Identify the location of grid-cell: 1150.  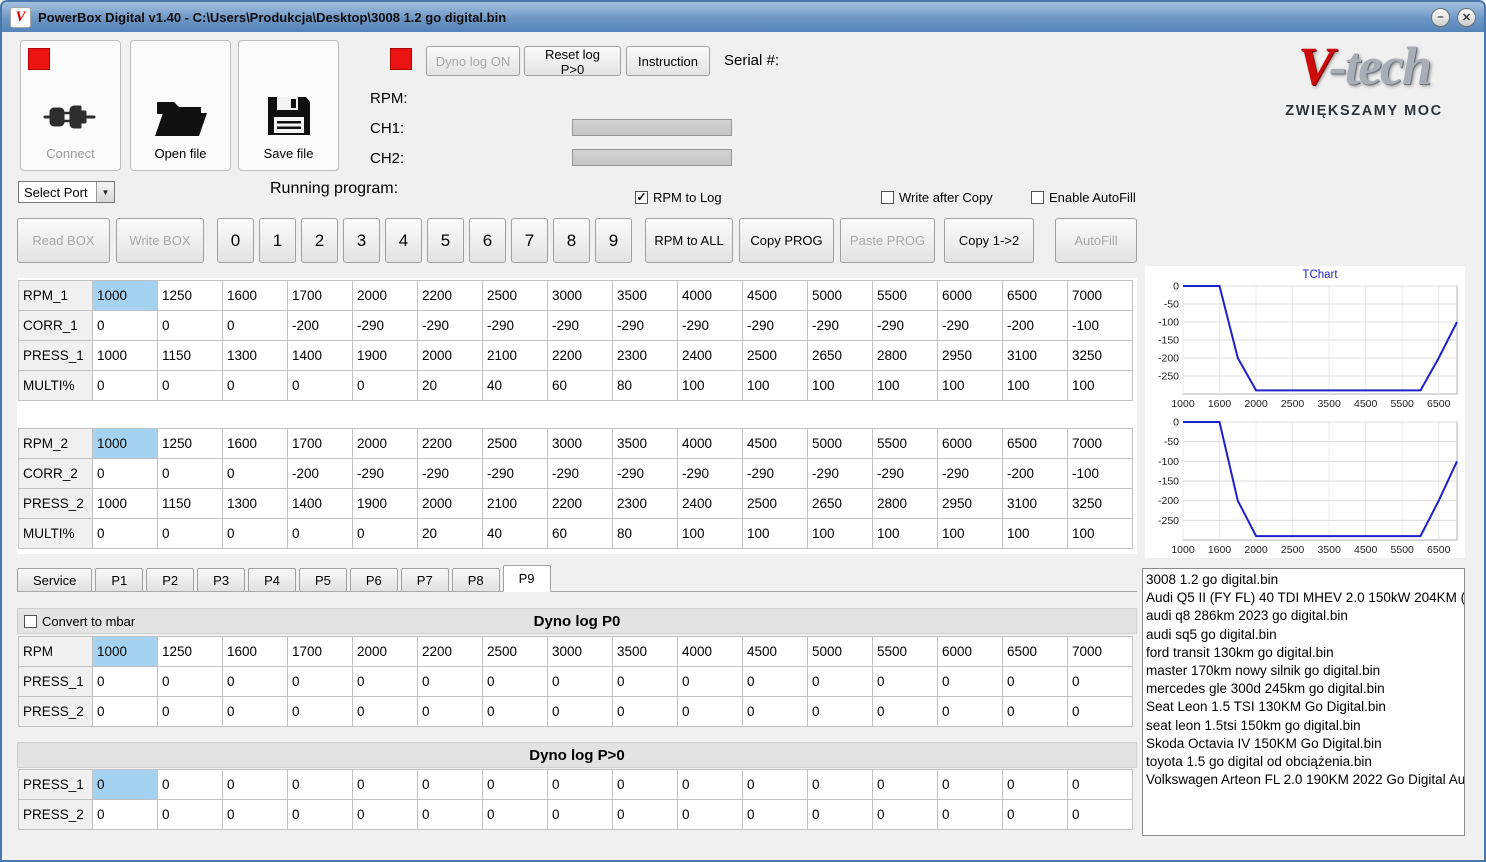
(190, 503).